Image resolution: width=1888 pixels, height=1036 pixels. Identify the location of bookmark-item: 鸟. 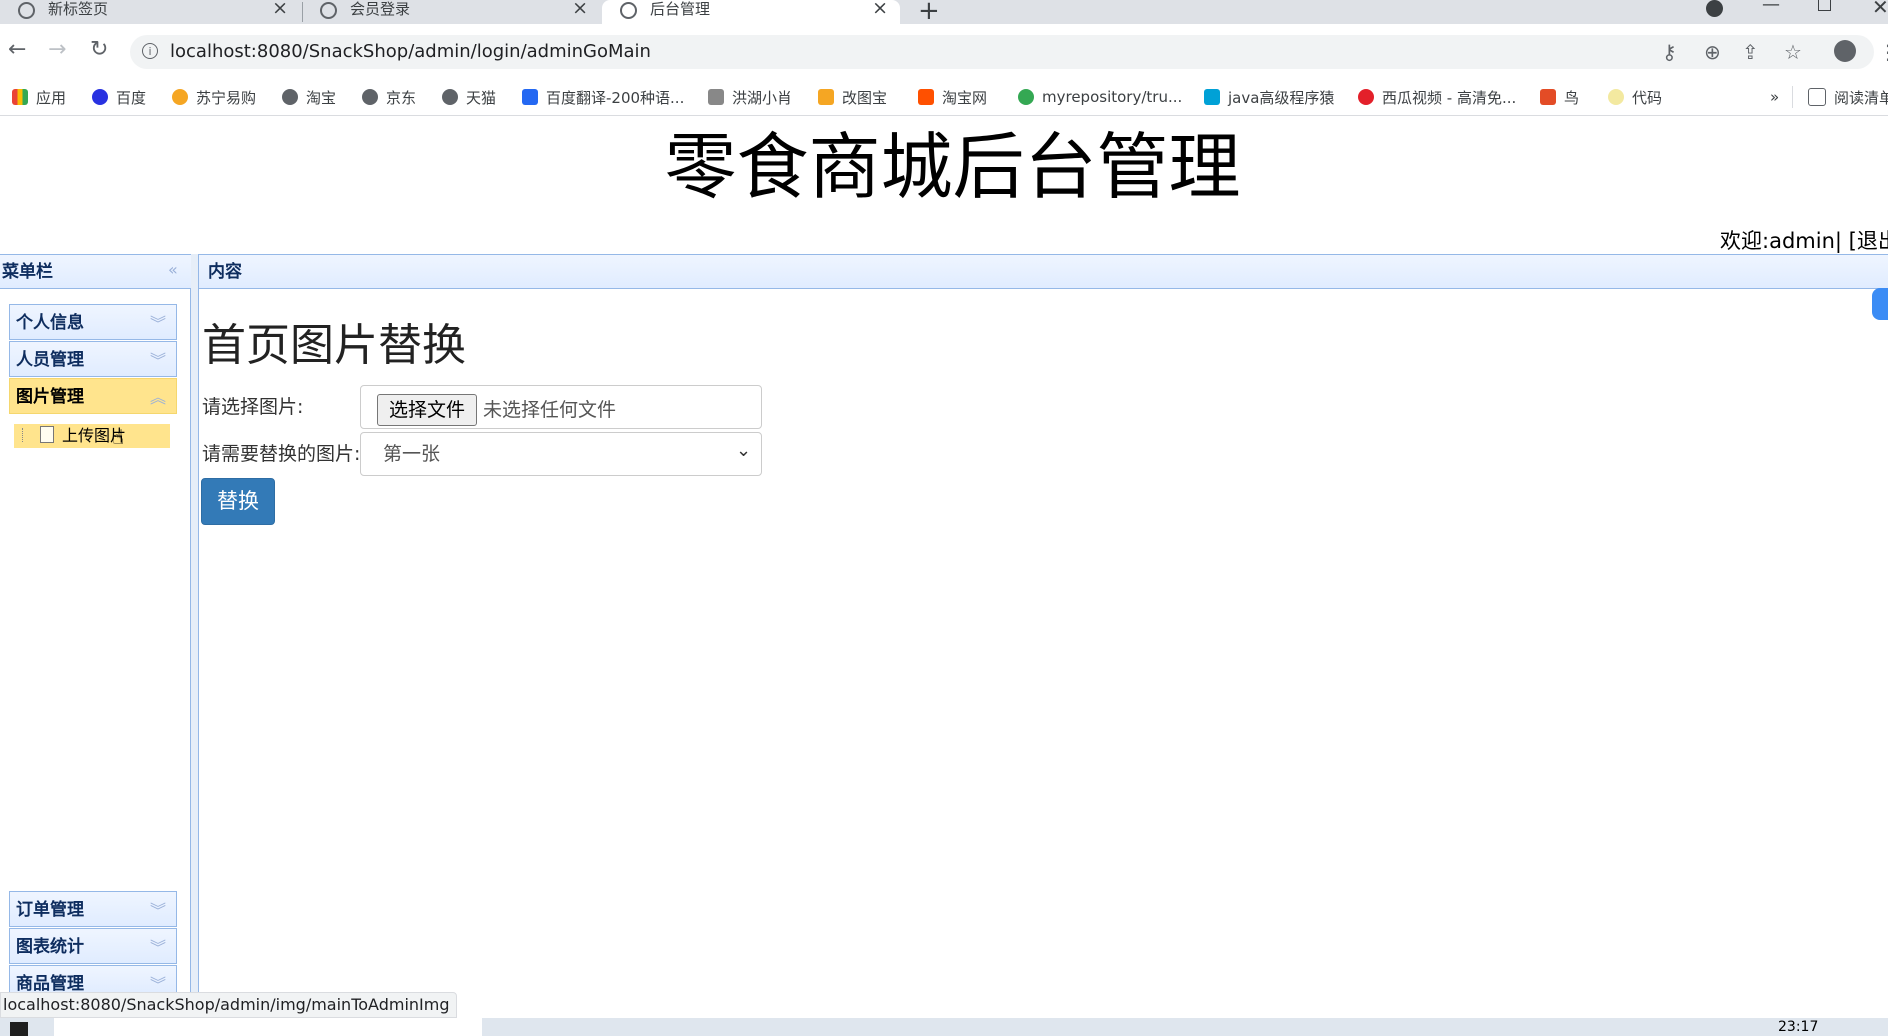
(1559, 97).